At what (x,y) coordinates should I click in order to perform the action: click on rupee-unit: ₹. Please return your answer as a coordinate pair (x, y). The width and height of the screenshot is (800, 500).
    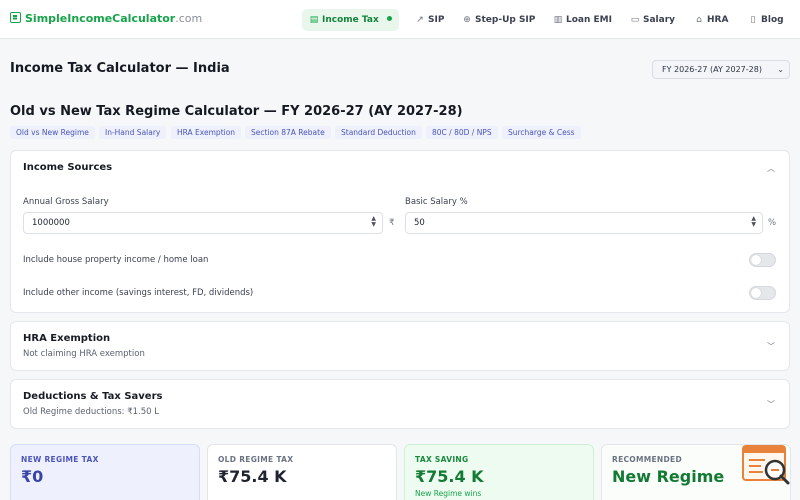
    Looking at the image, I should click on (392, 223).